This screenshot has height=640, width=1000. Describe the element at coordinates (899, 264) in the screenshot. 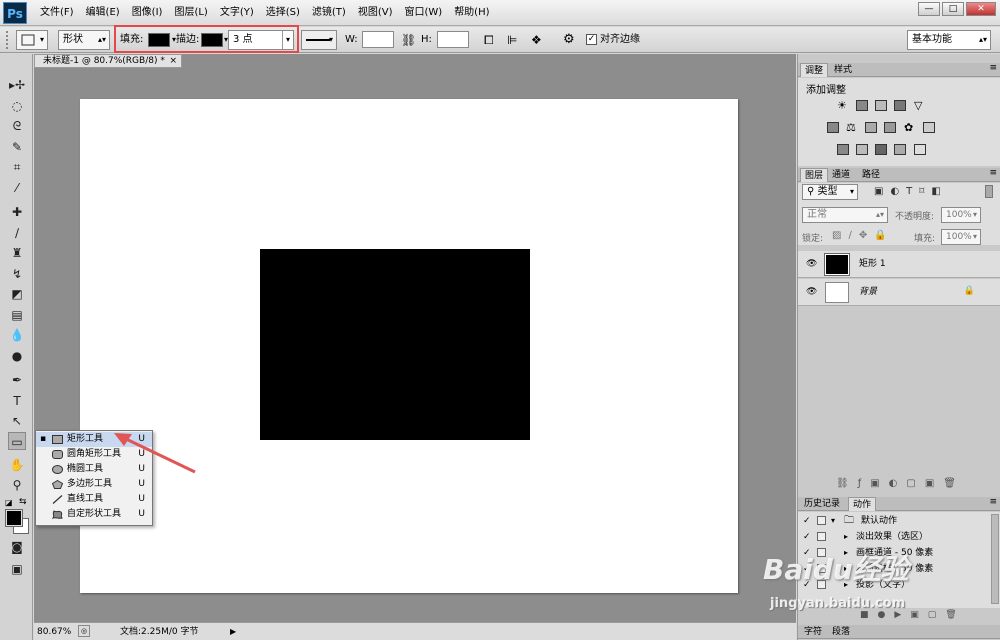

I see `layer-row-rectangle: 👁 矩形 1` at that location.